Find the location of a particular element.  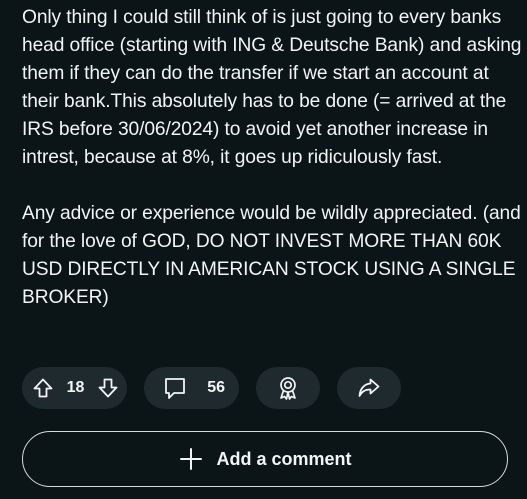

plus-icon is located at coordinates (191, 459).